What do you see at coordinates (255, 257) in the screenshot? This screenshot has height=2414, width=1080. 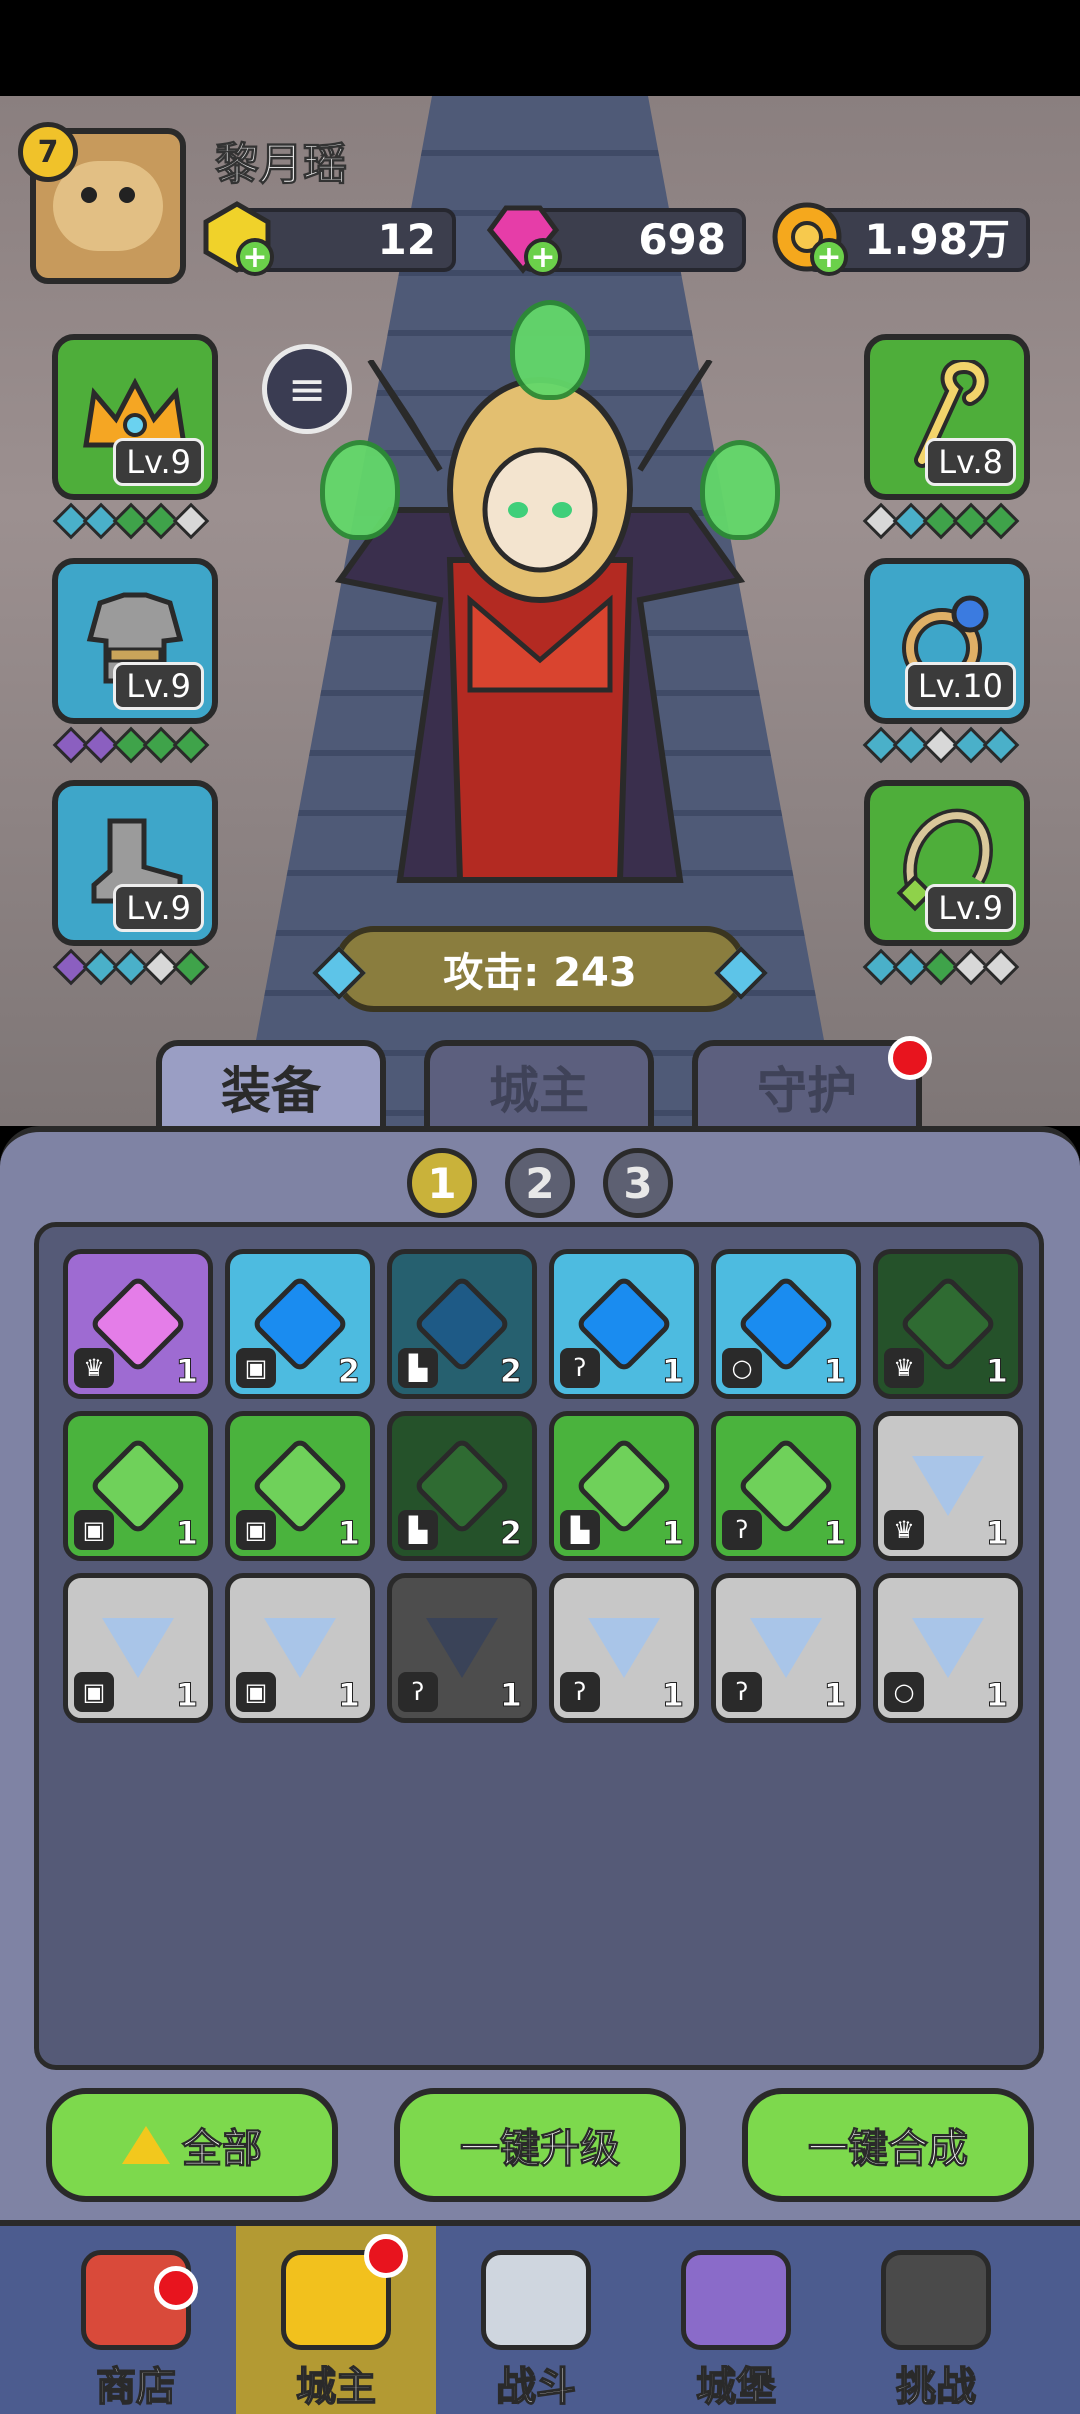 I see `add-yellow-gem-button: +` at bounding box center [255, 257].